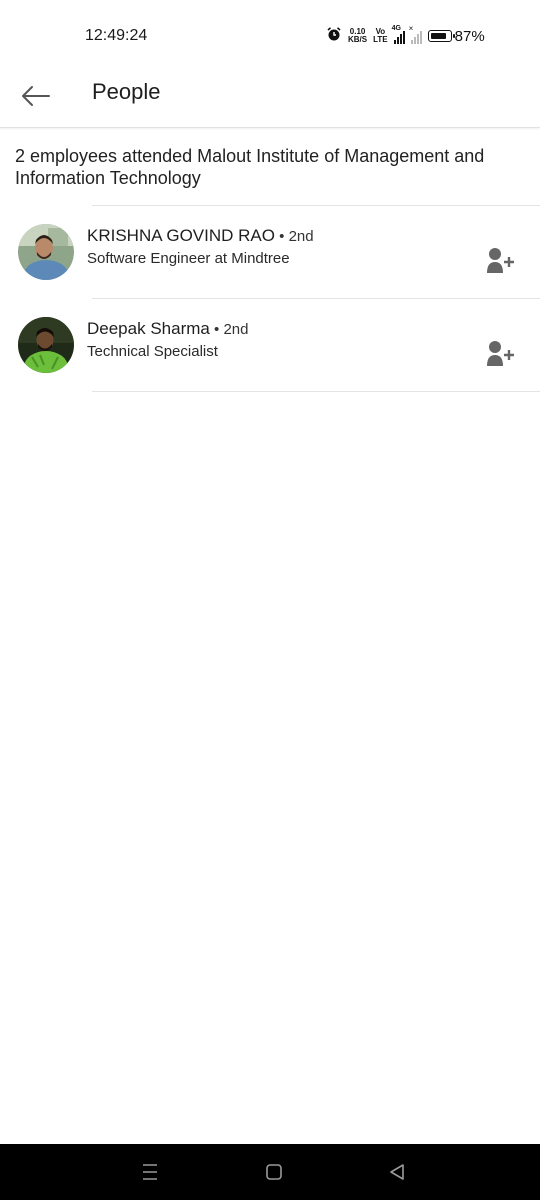  Describe the element at coordinates (126, 91) in the screenshot. I see `page-title: People` at that location.